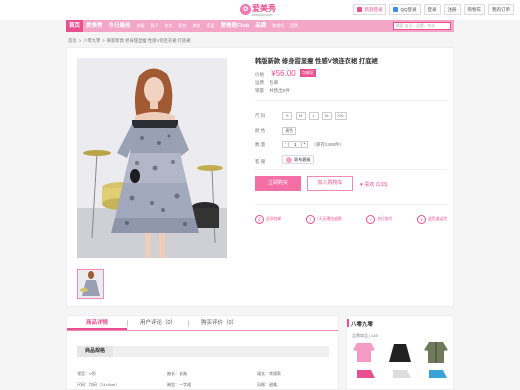 The height and width of the screenshot is (390, 520). I want to click on quantity-increase-button: +, so click(305, 144).